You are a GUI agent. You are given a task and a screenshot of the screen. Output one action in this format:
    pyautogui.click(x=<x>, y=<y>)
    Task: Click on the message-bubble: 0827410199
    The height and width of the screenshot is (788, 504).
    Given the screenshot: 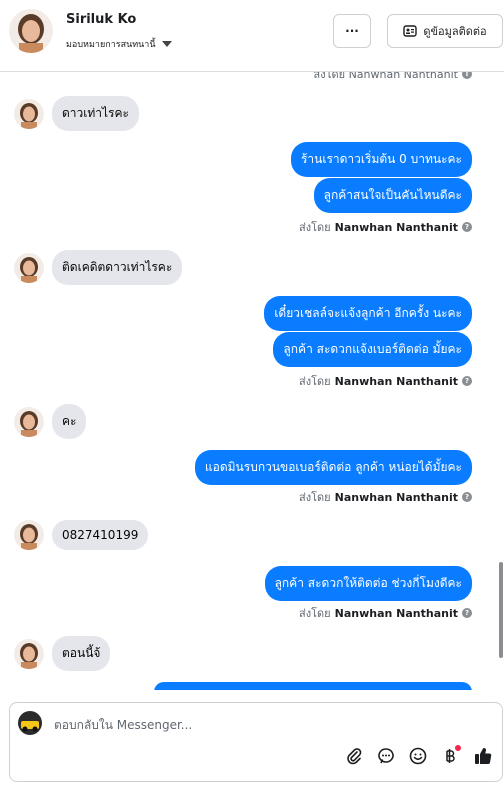 What is the action you would take?
    pyautogui.click(x=100, y=535)
    